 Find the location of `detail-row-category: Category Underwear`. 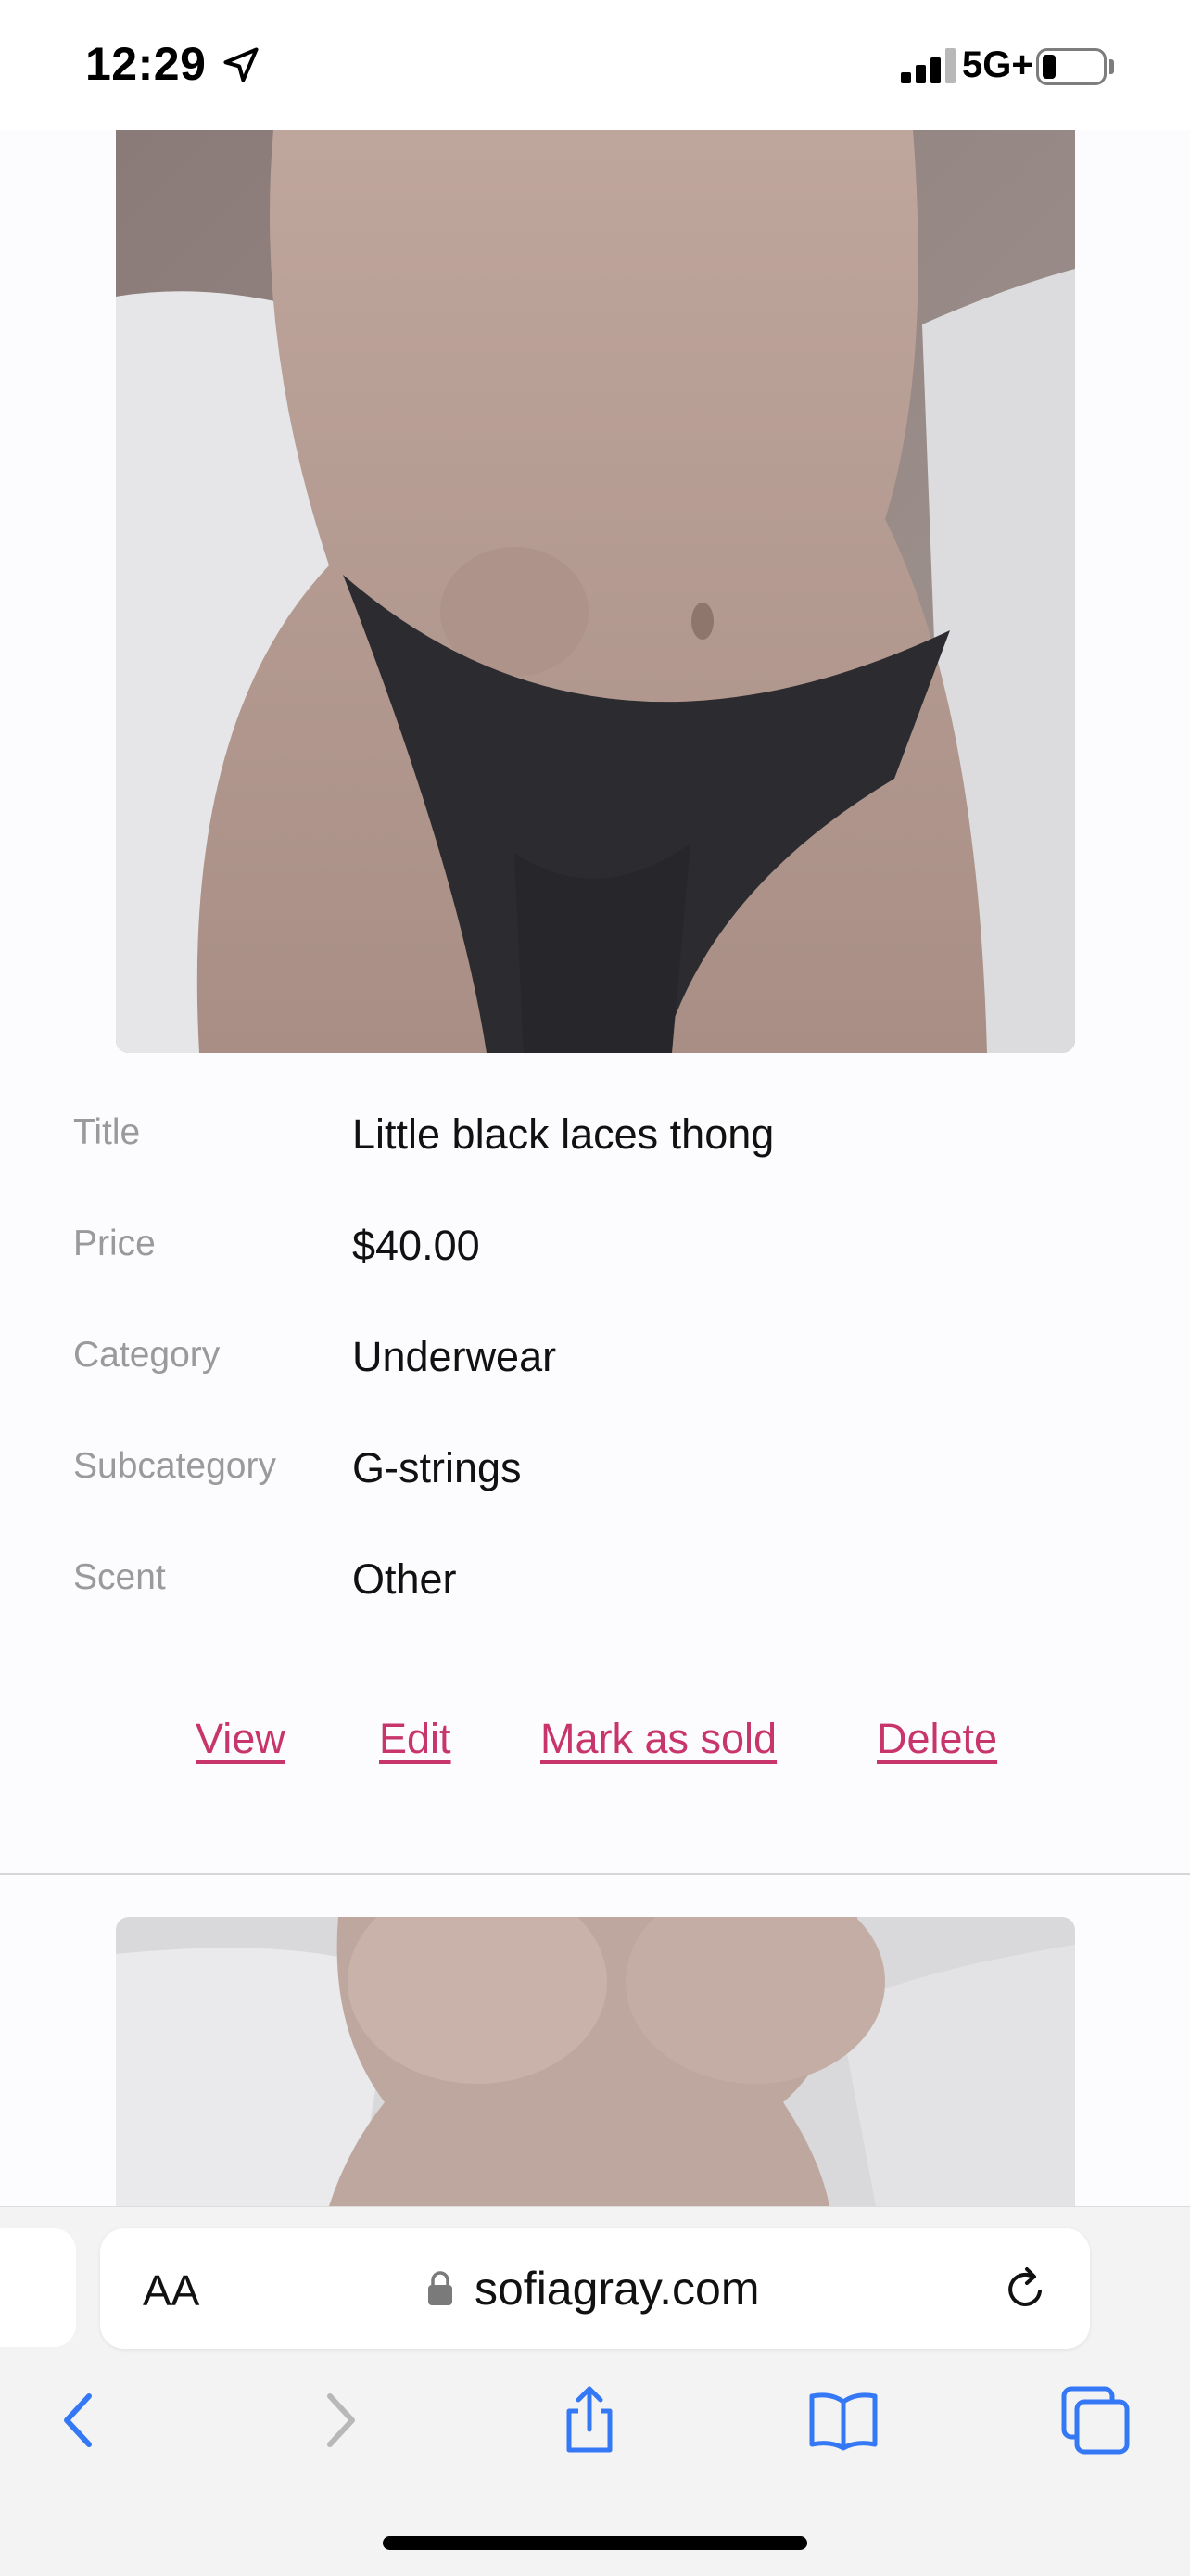

detail-row-category: Category Underwear is located at coordinates (595, 1349).